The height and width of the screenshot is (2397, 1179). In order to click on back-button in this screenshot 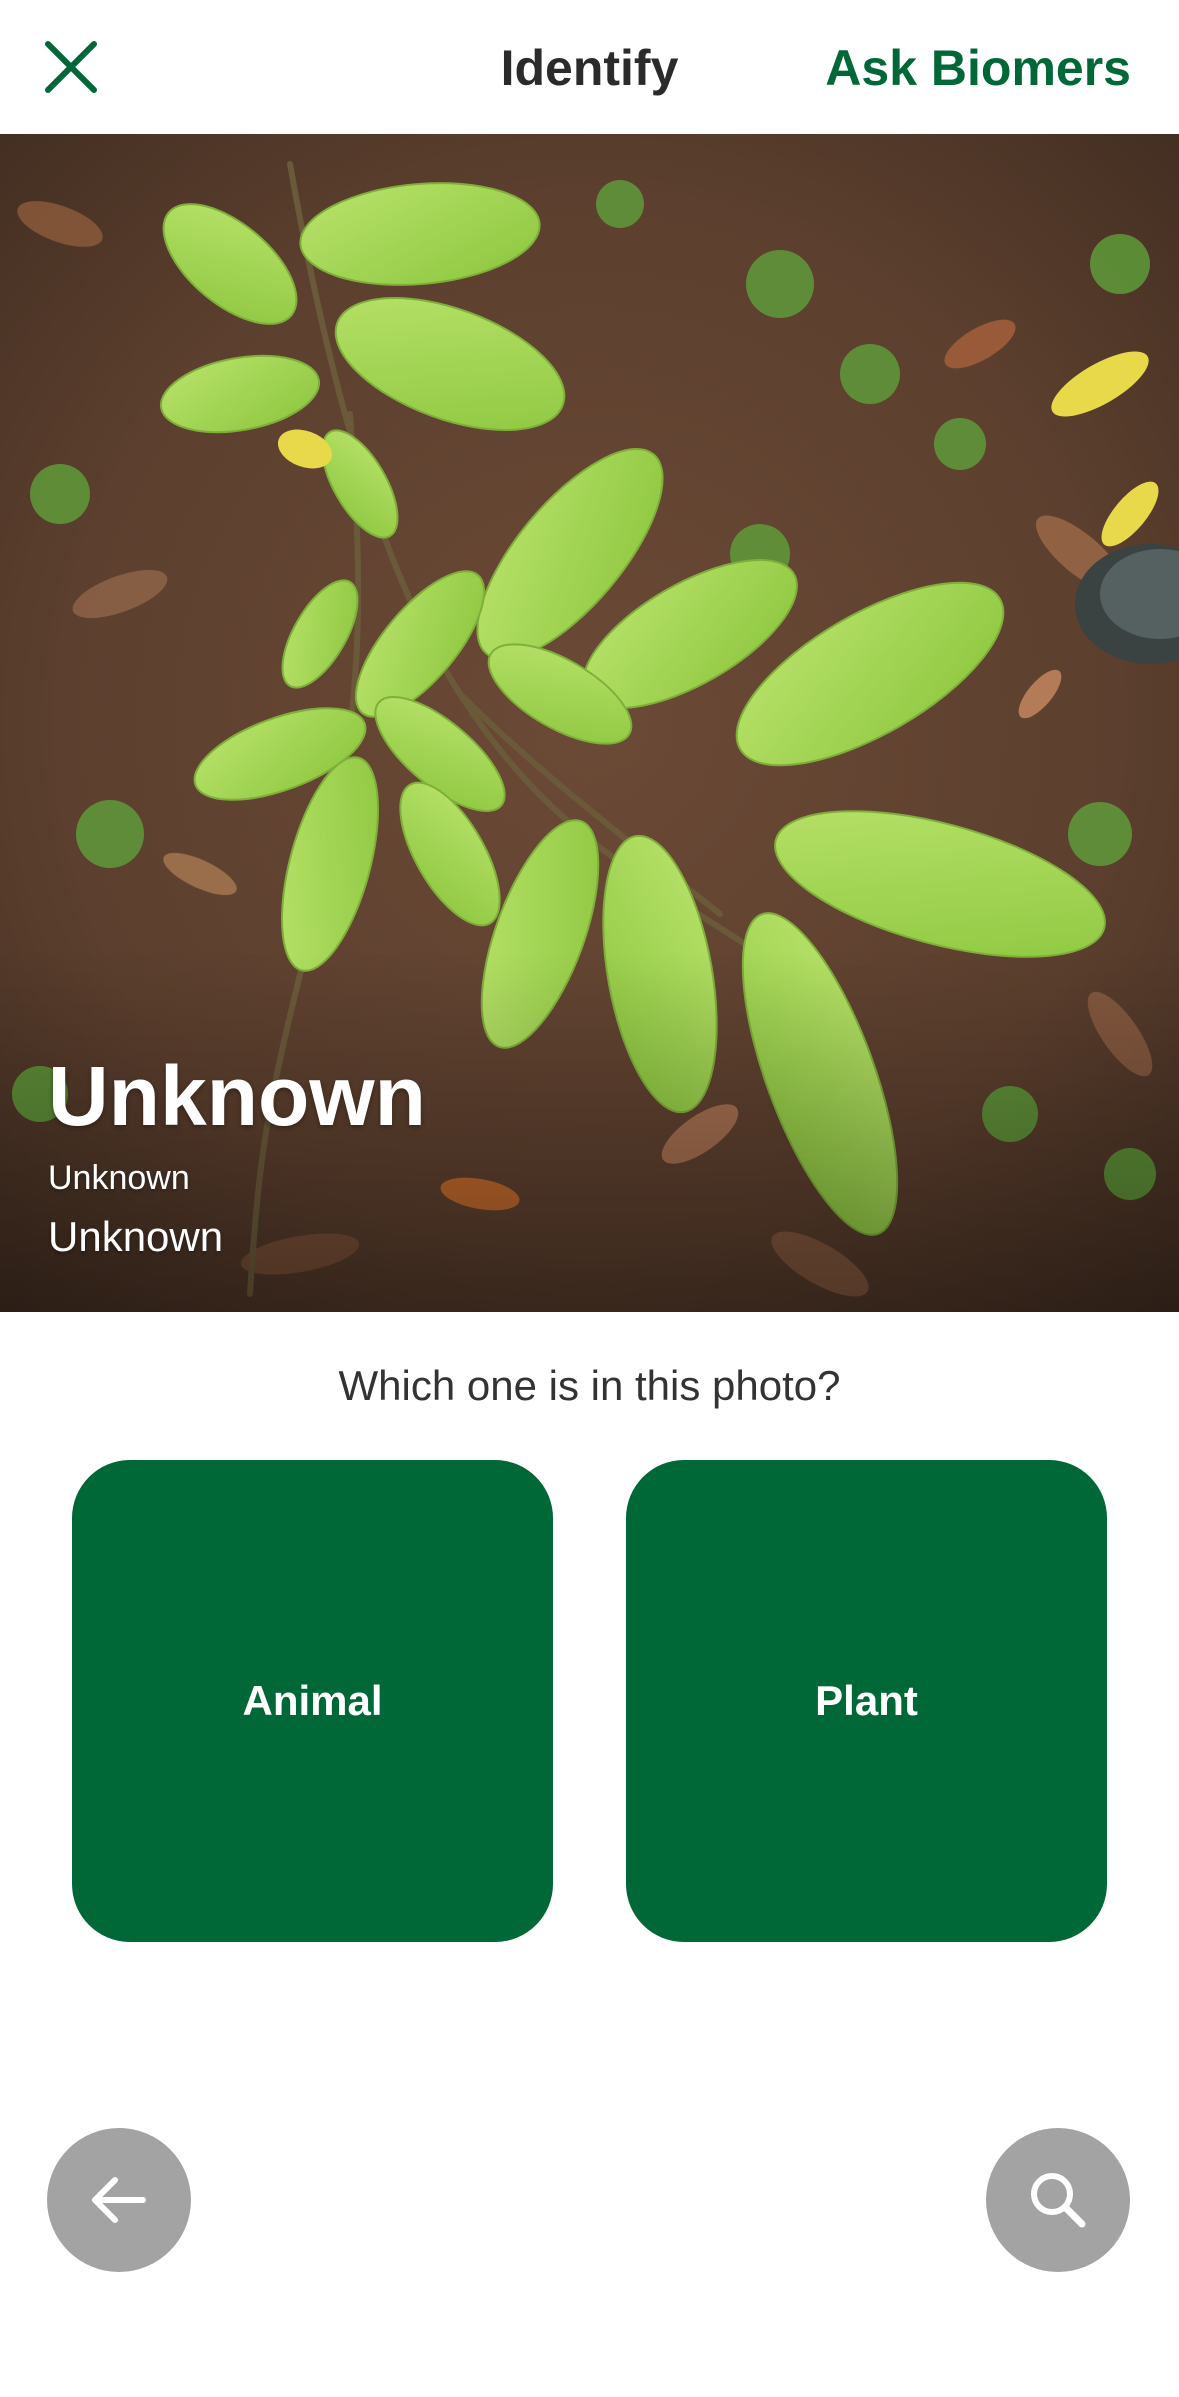, I will do `click(119, 2200)`.